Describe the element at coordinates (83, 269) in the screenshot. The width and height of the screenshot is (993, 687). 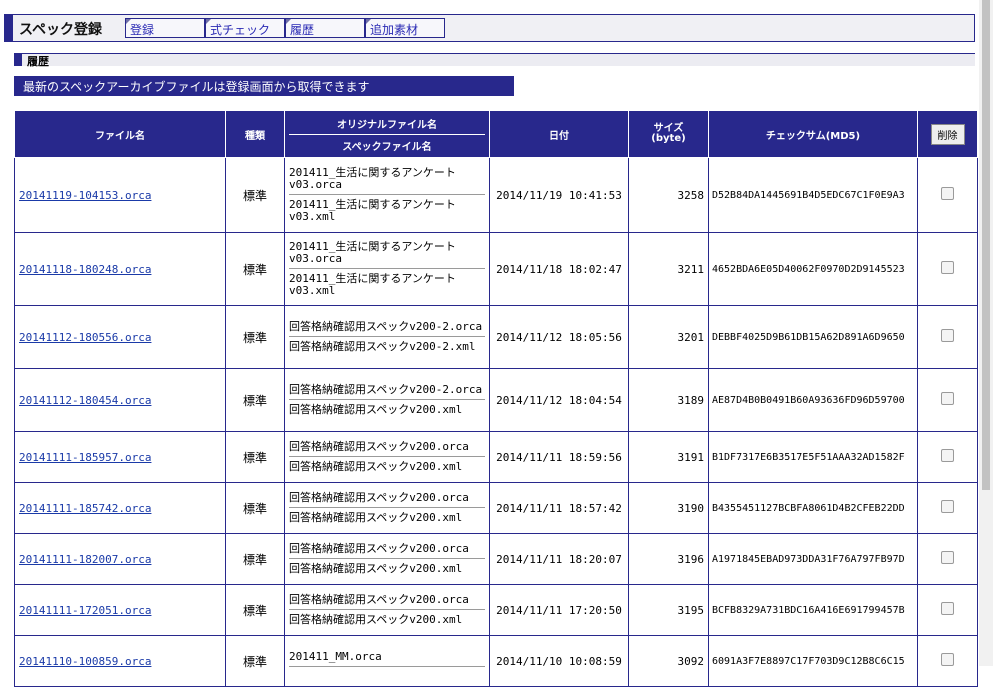
I see `file-link: 20141118-180248.orca` at that location.